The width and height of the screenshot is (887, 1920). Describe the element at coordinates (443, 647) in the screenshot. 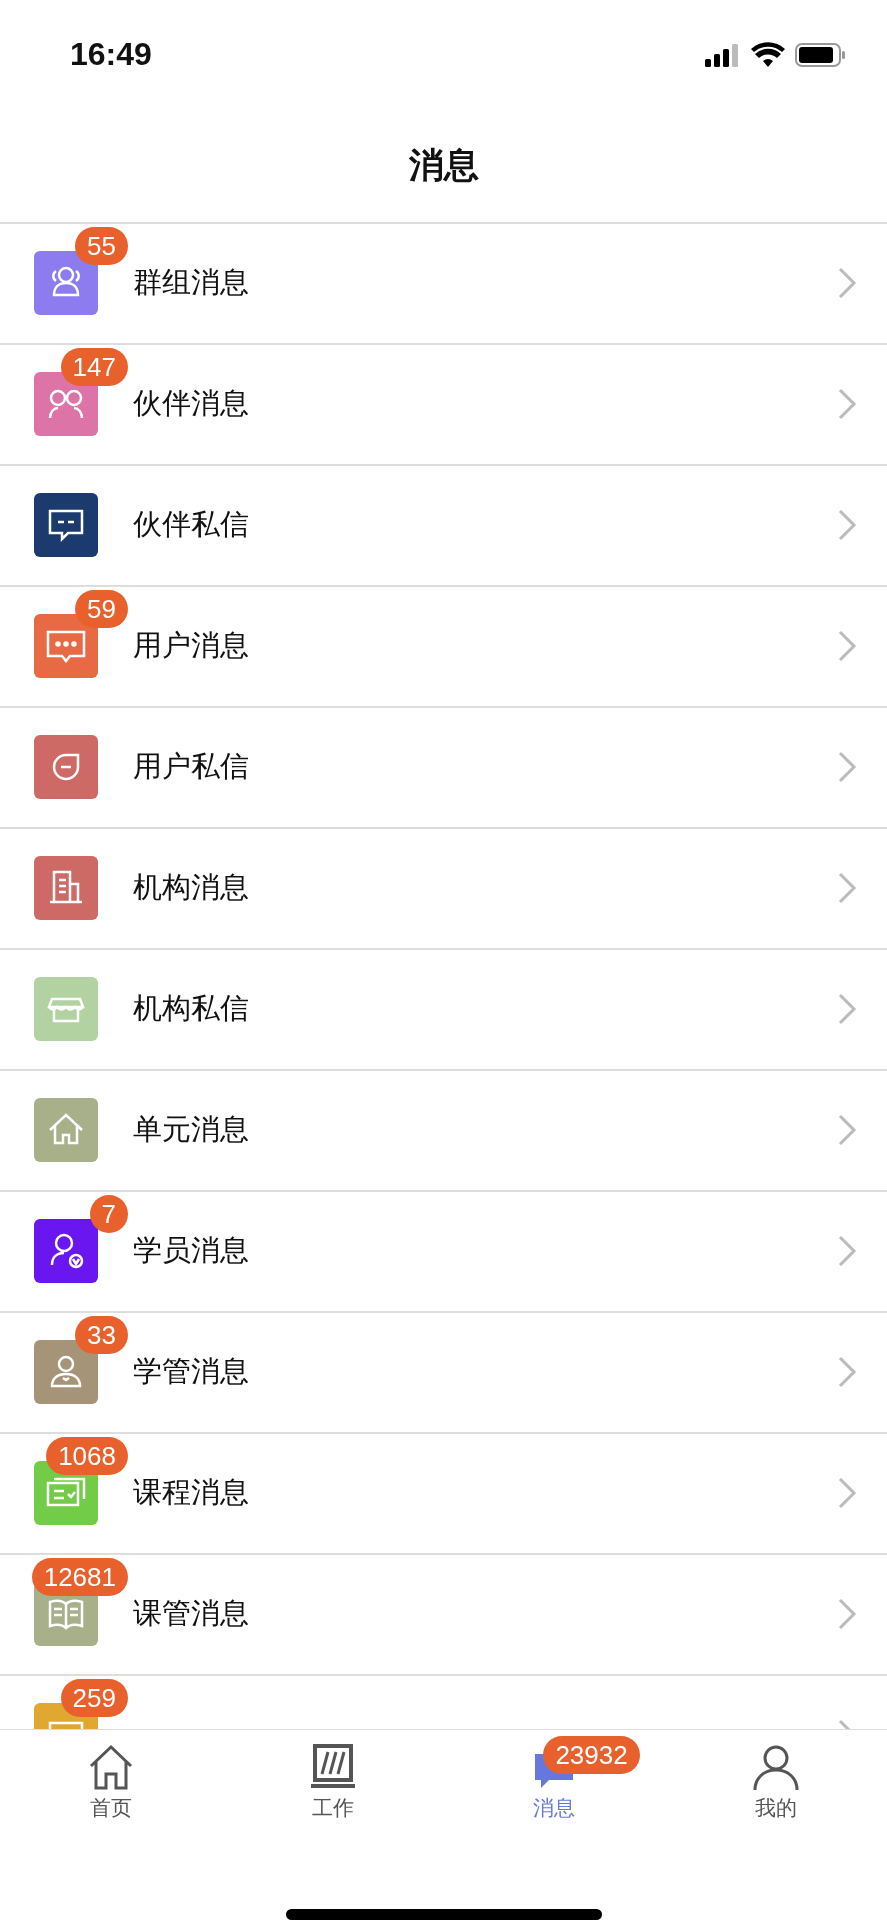

I see `message-row: 59 用户消息` at that location.